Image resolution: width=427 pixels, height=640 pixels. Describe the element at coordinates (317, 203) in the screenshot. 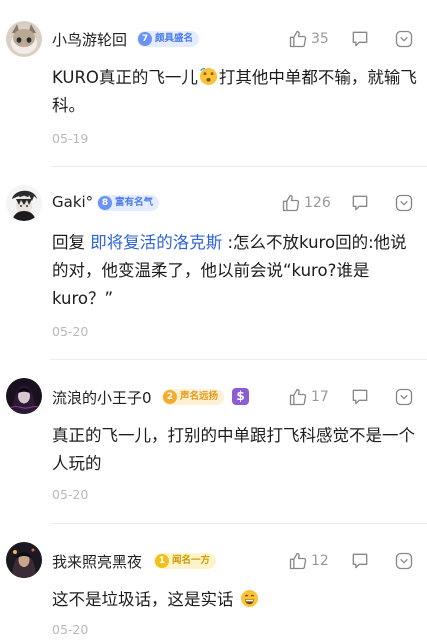

I see `like-count: 126` at that location.